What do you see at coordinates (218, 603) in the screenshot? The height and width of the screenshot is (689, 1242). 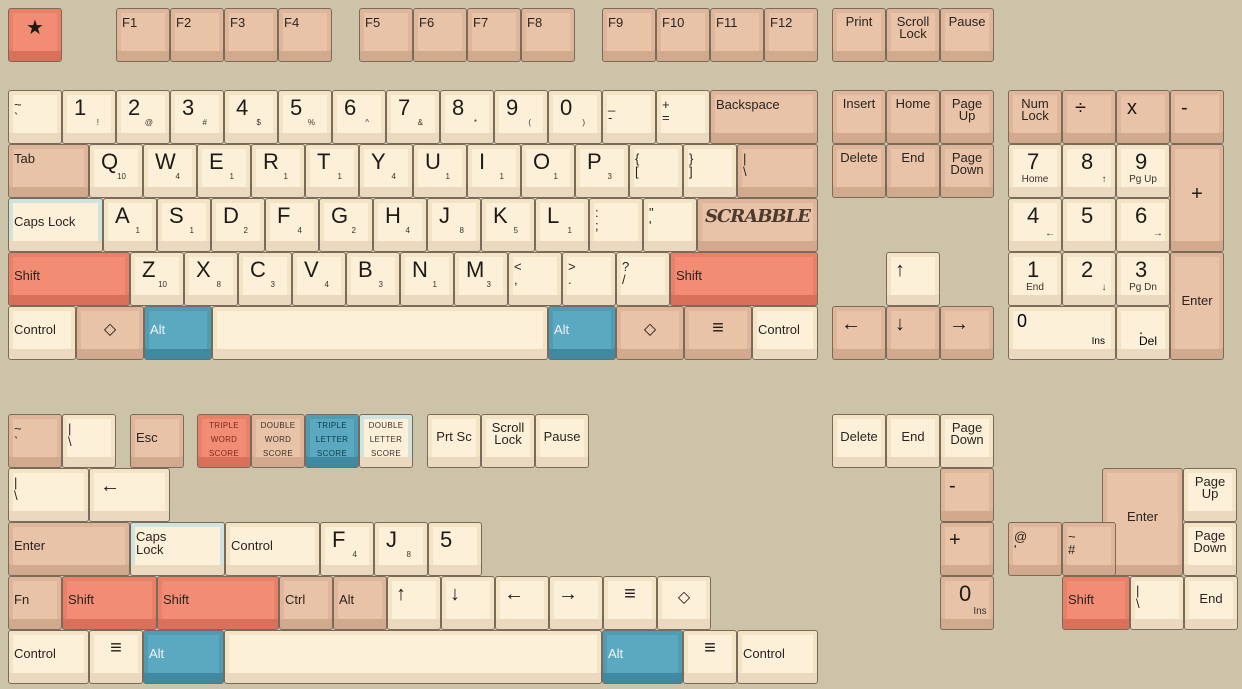 I see `key-shift-alt-2: Shift` at bounding box center [218, 603].